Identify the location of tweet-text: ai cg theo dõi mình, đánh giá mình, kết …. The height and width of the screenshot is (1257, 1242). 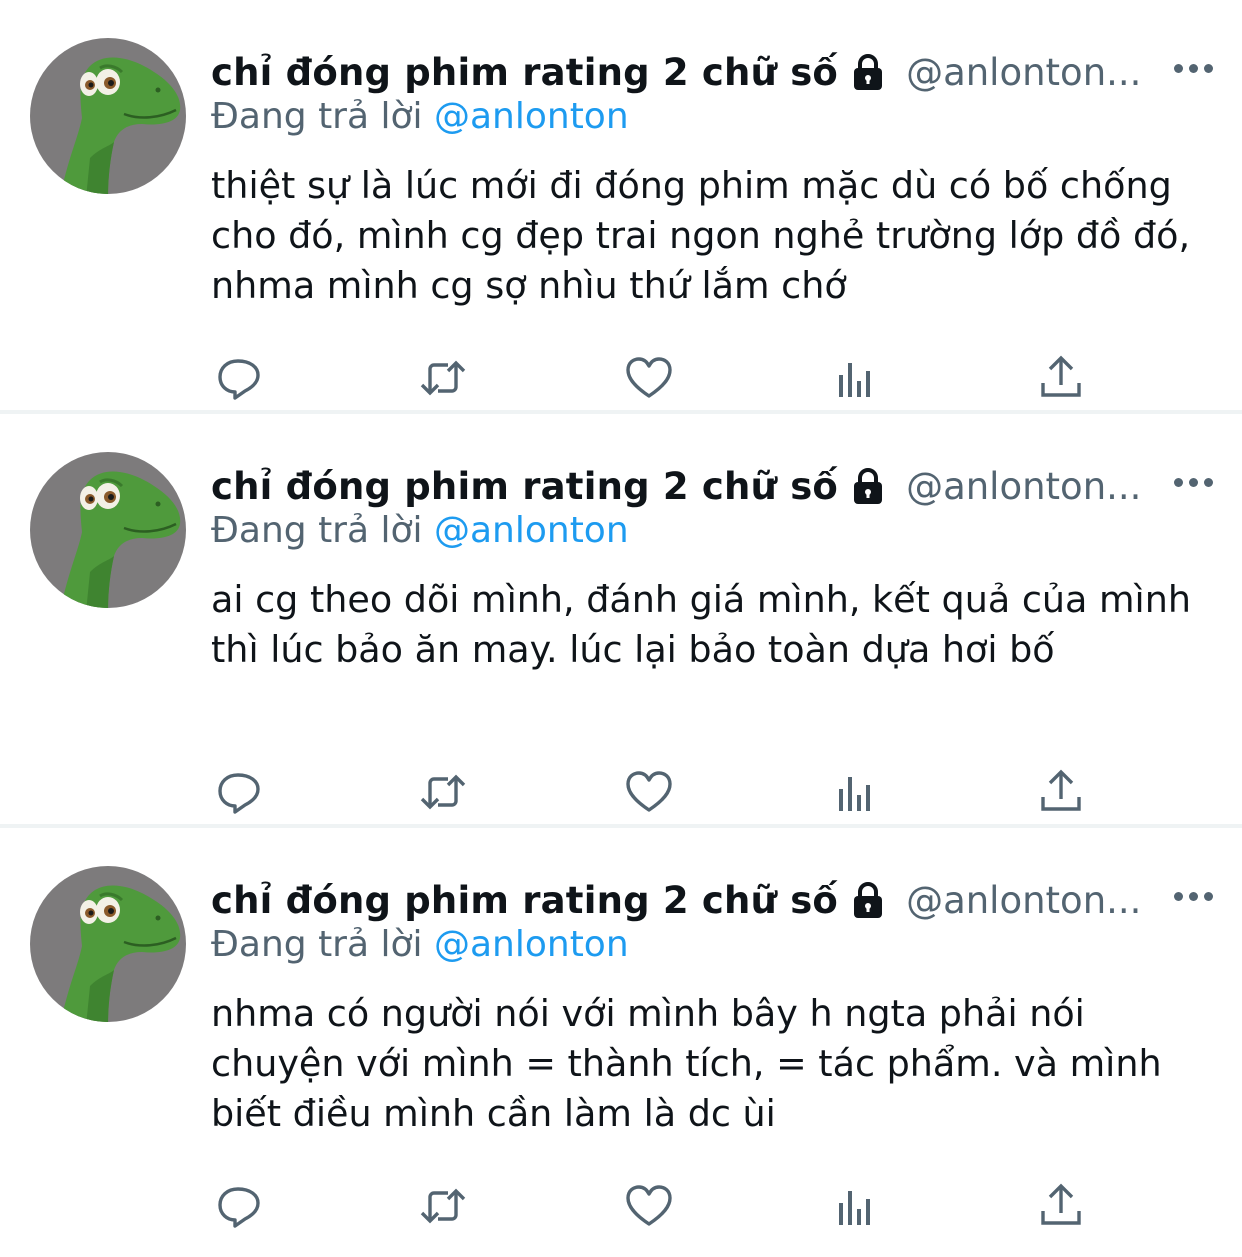
(701, 624).